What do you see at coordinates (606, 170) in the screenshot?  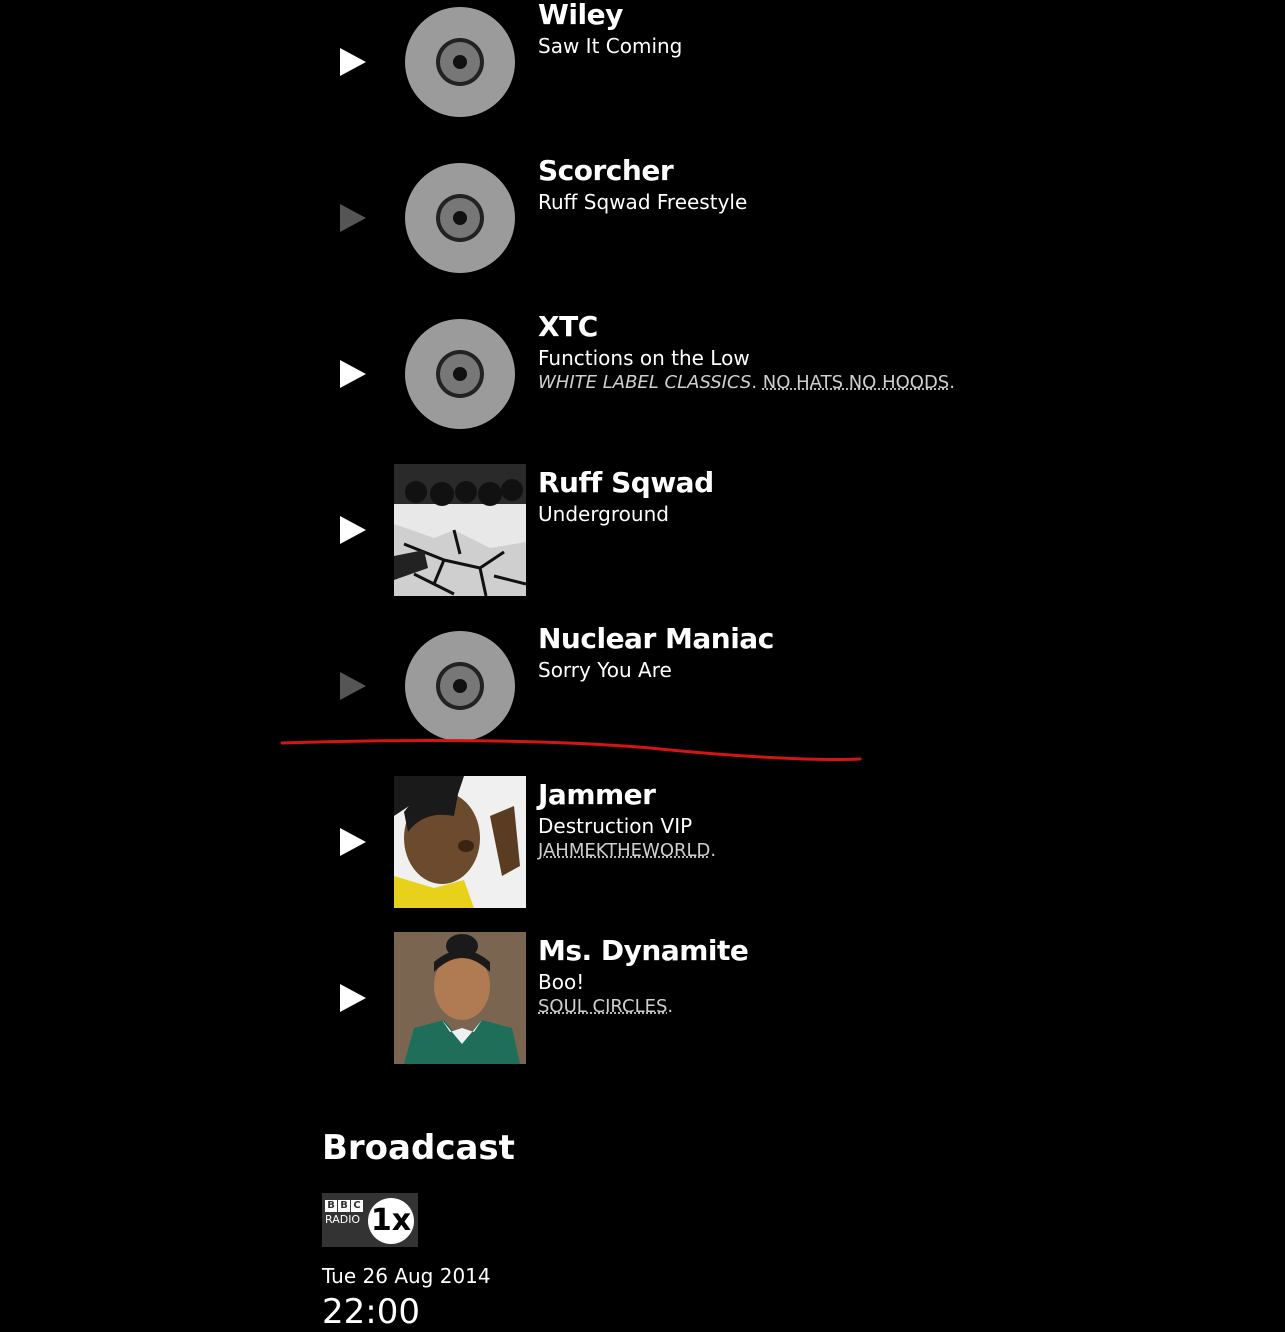 I see `track-artist: Scorcher` at bounding box center [606, 170].